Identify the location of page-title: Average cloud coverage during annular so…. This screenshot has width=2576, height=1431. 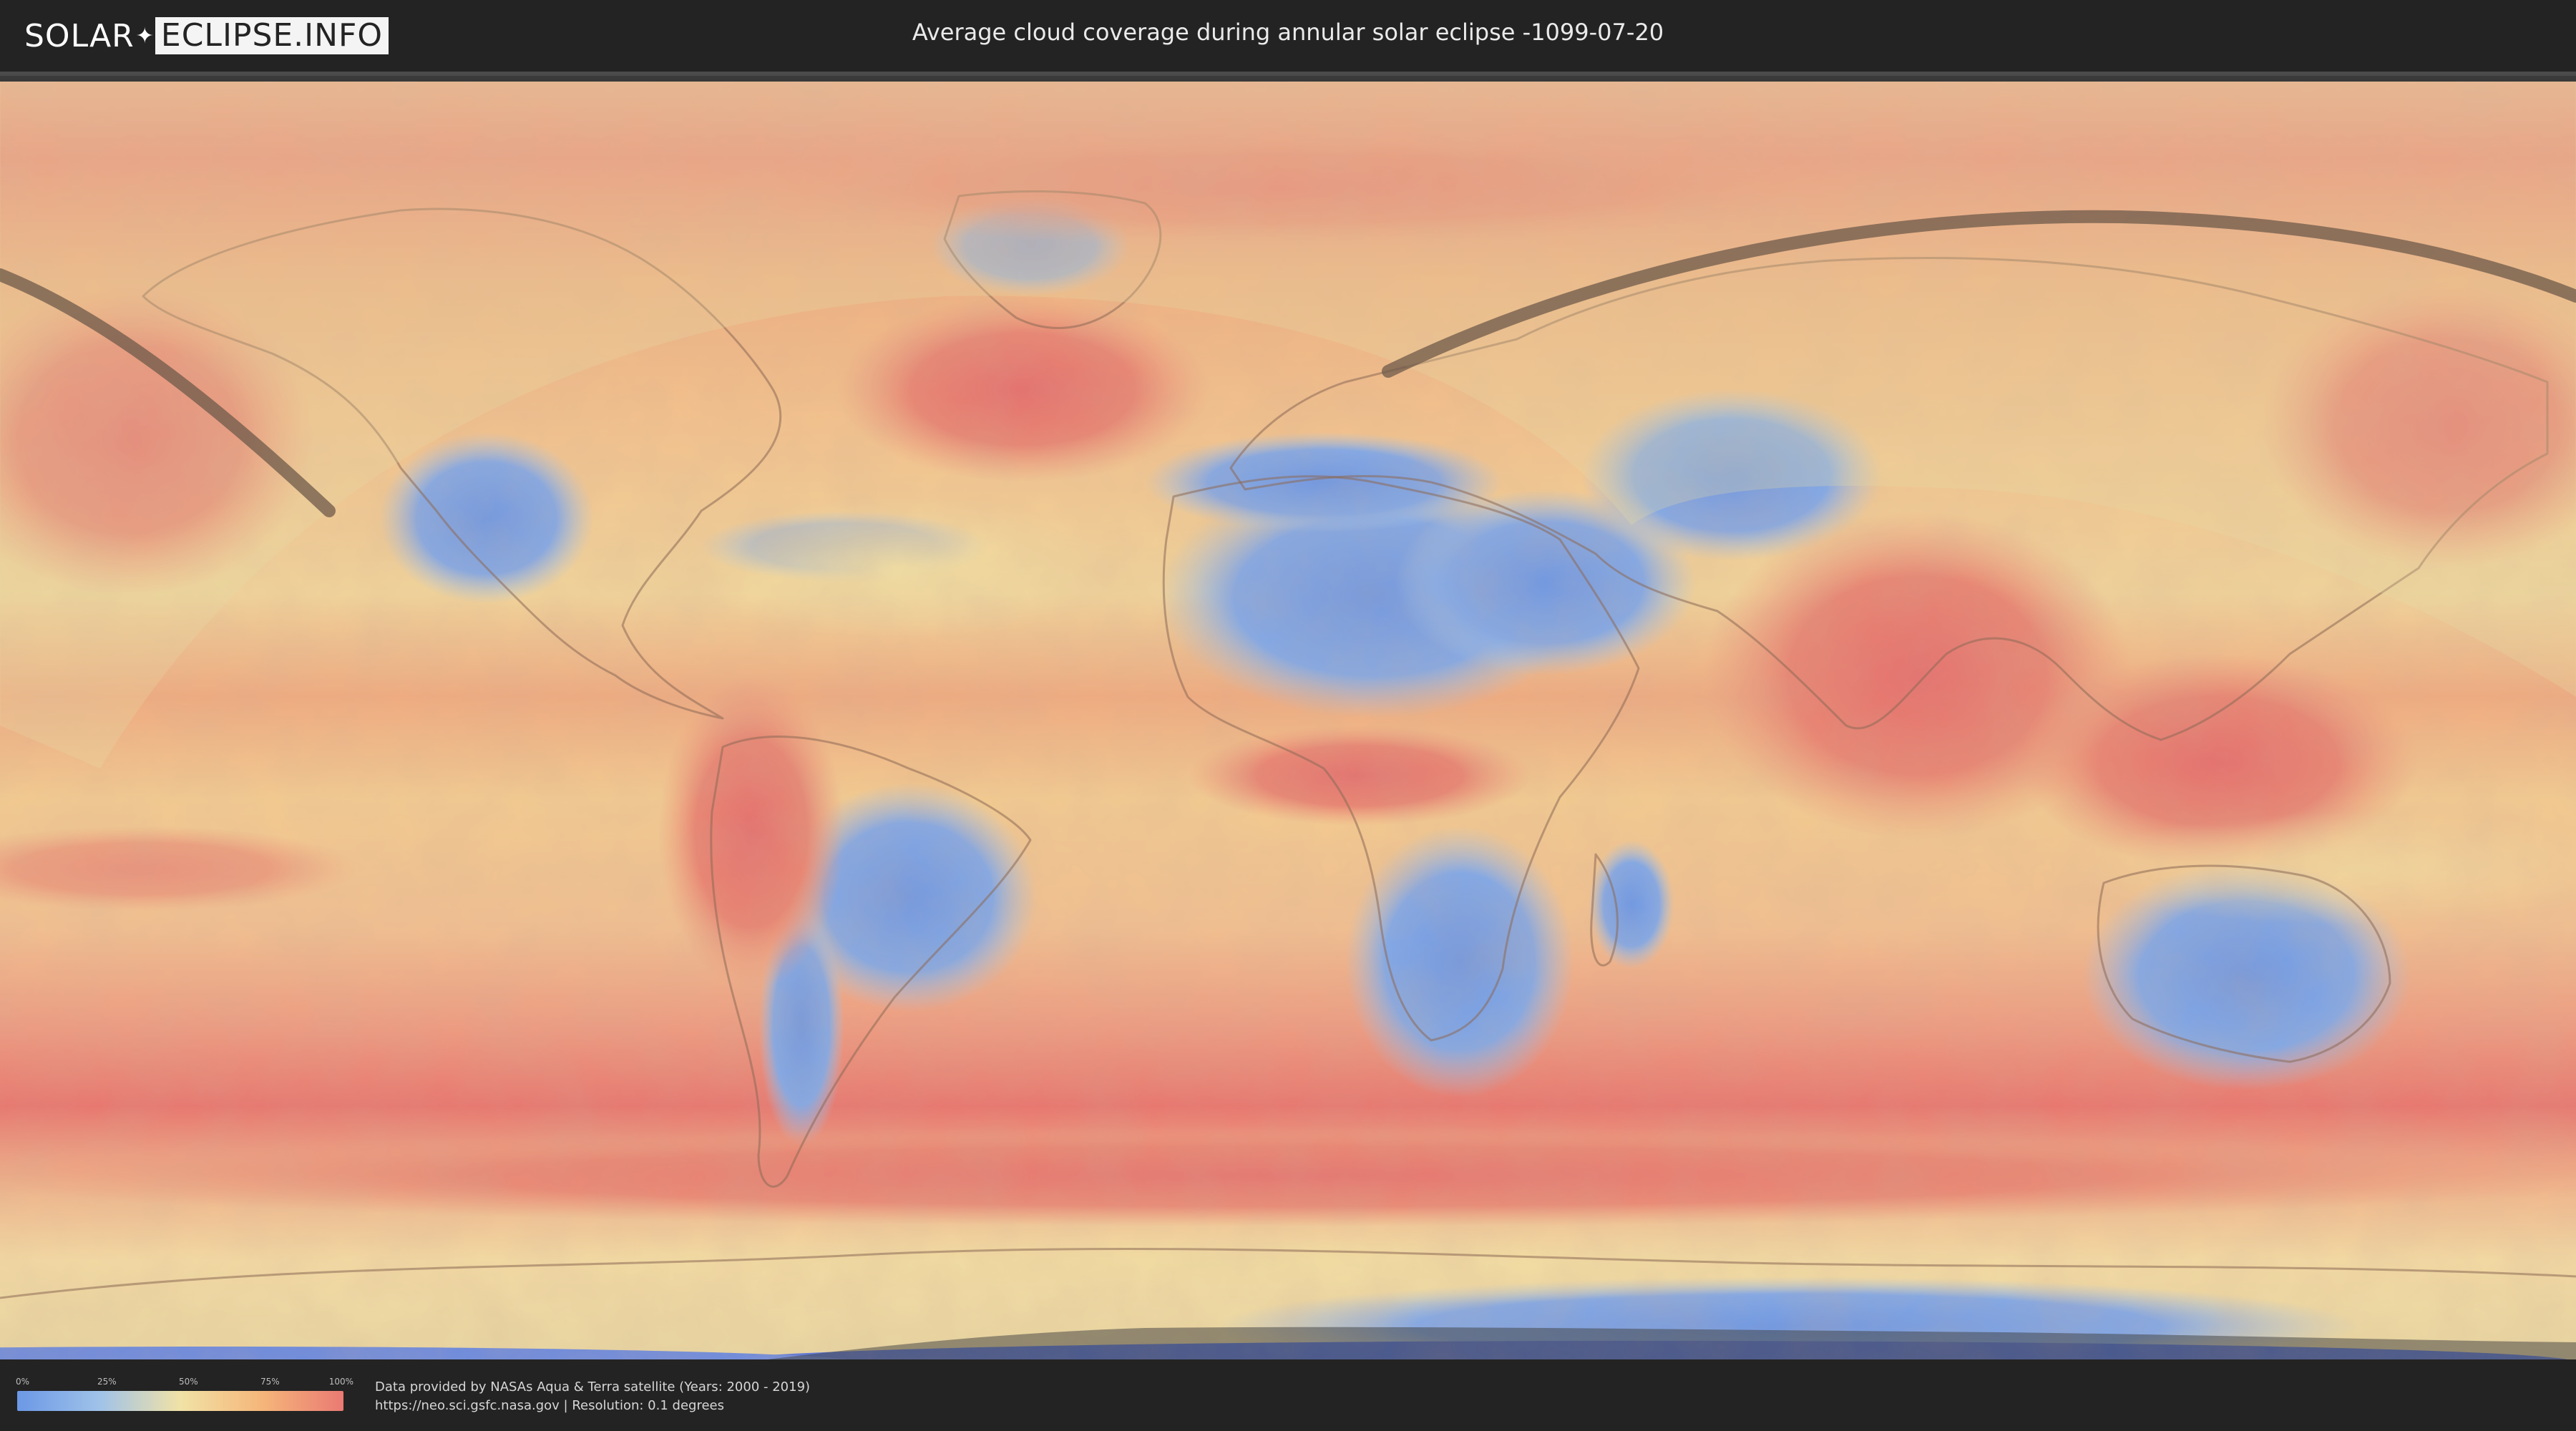
(1288, 32).